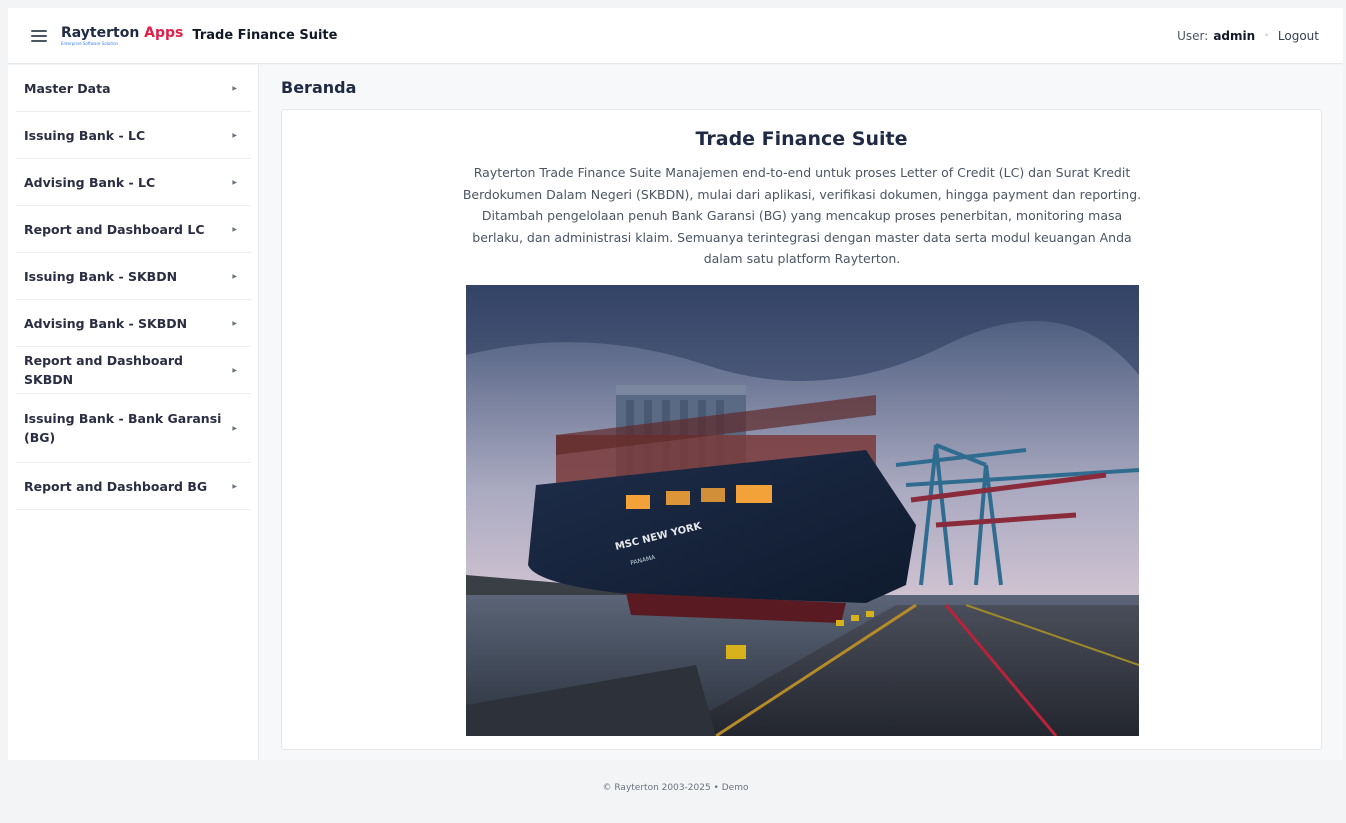  What do you see at coordinates (258, 412) in the screenshot?
I see `sidebar-divider` at bounding box center [258, 412].